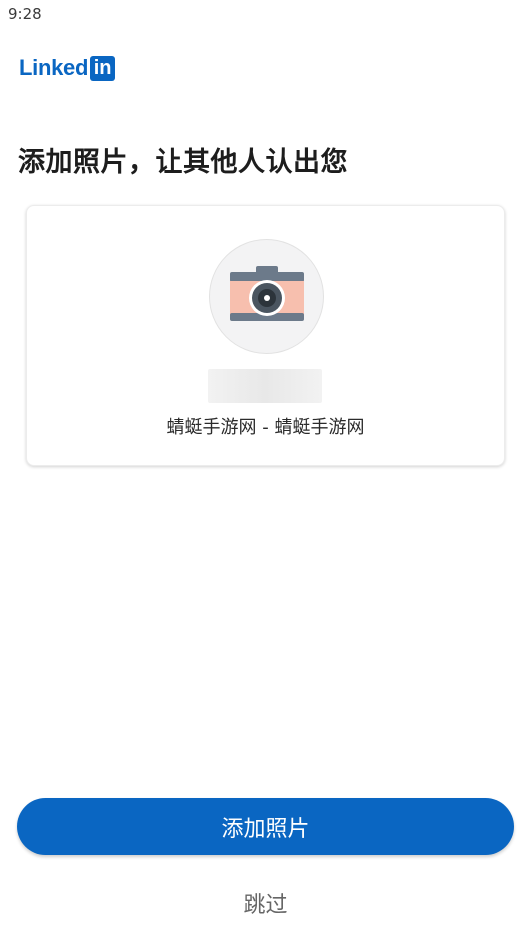 The image size is (531, 946). Describe the element at coordinates (265, 15) in the screenshot. I see `status-bar: 9:28` at that location.